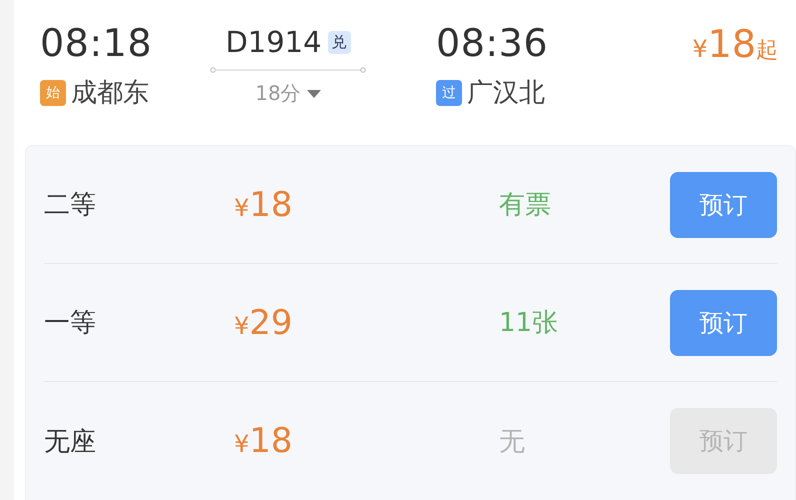  I want to click on departure-time: 08:18, so click(96, 43).